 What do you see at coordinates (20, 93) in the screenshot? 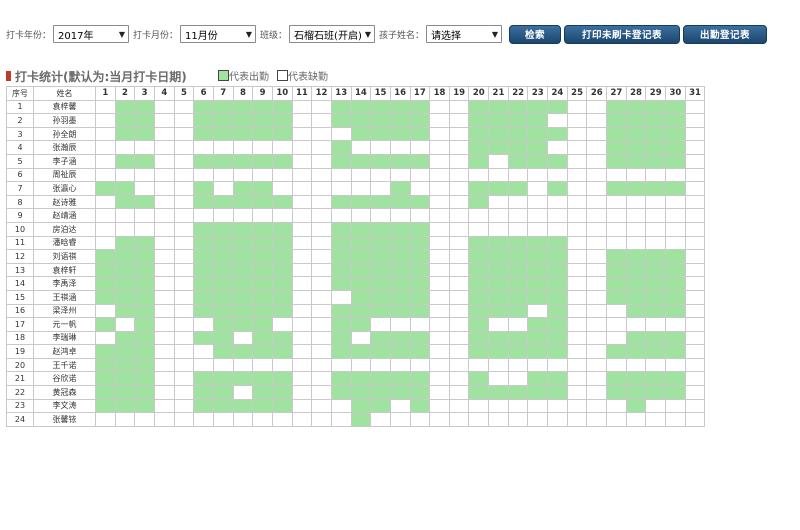
I see `header-index: 序号` at bounding box center [20, 93].